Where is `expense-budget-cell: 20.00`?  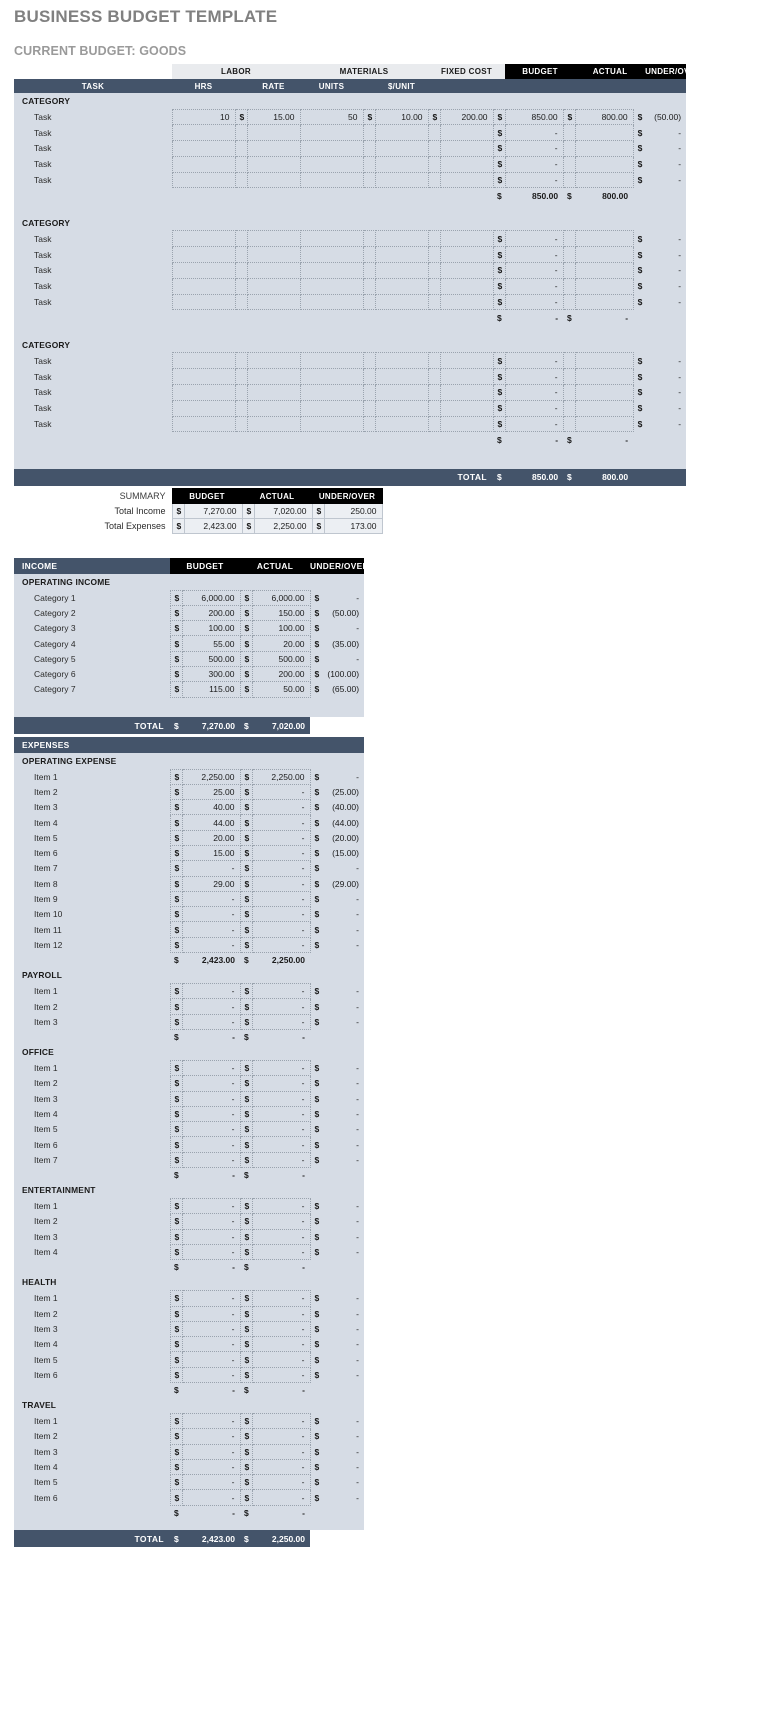
expense-budget-cell: 20.00 is located at coordinates (211, 837).